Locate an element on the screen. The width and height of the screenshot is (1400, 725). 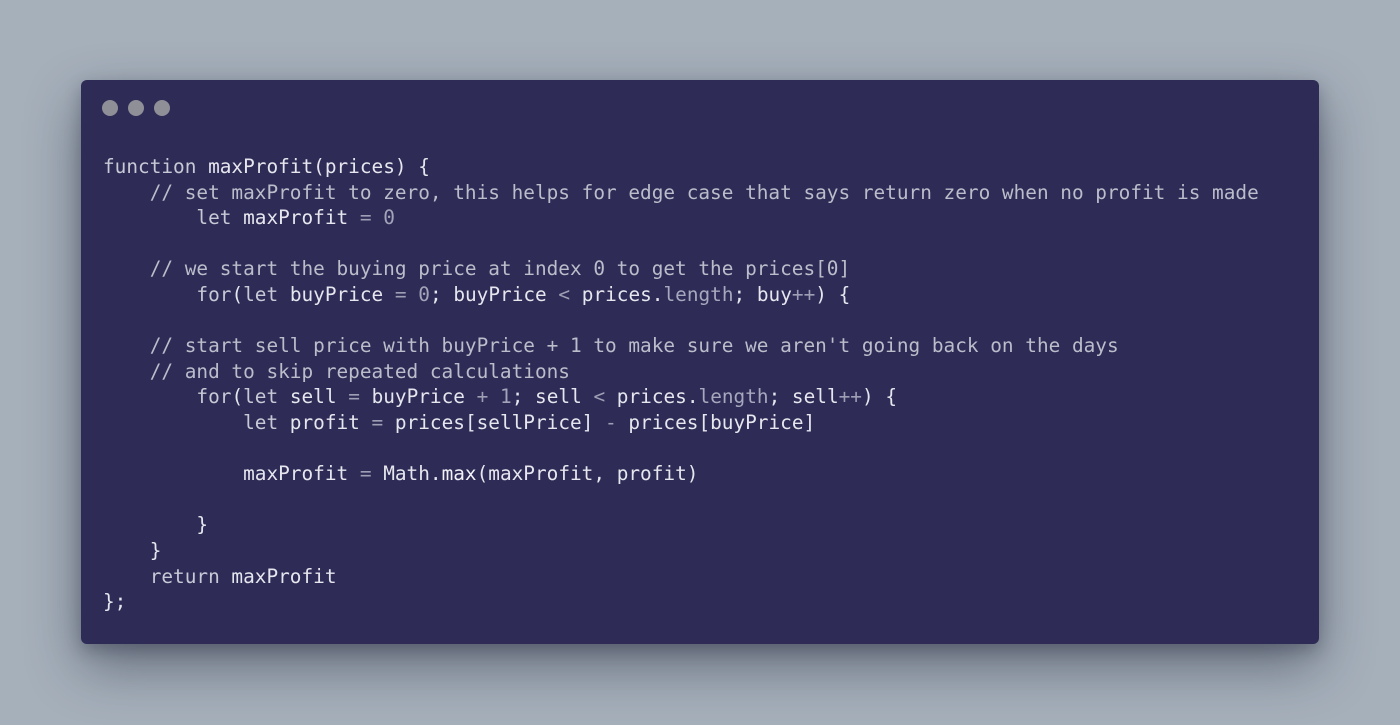
close-button is located at coordinates (110, 108).